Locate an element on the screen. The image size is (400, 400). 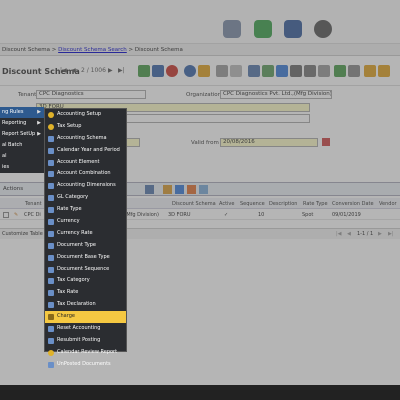
menu-item-label: Currency Rate is located at coordinates (75, 232).